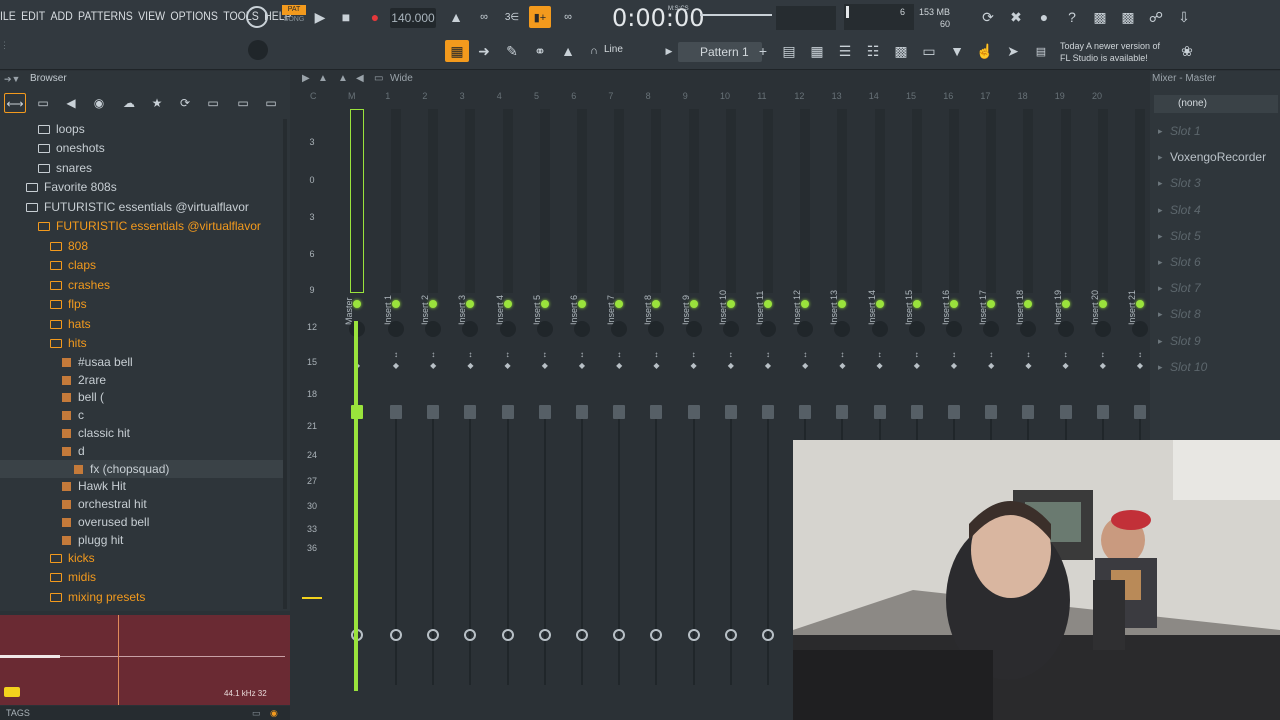  I want to click on microphone-icon: ●, so click(1044, 17).